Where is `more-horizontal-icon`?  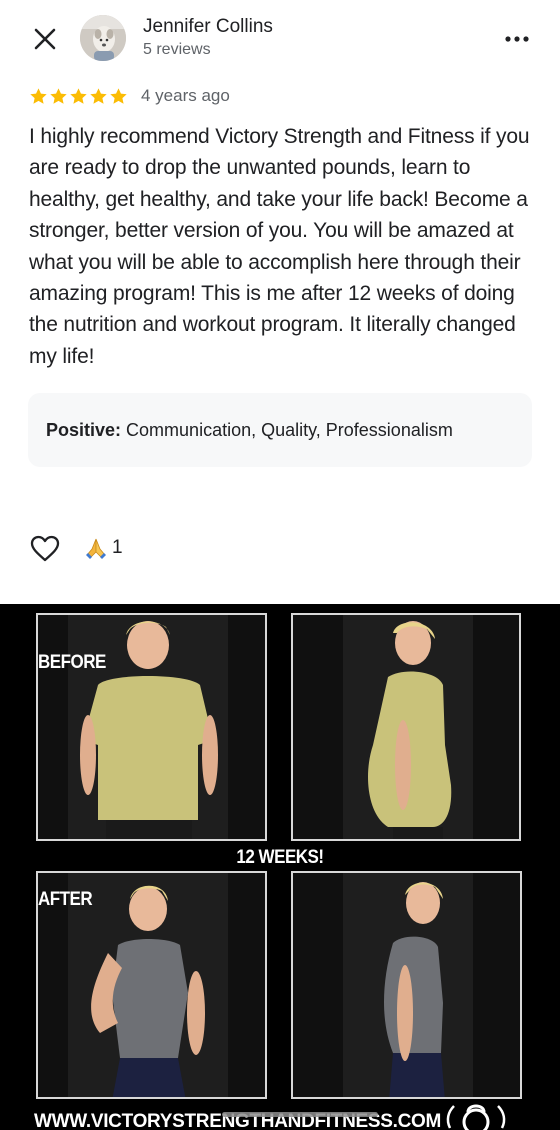 more-horizontal-icon is located at coordinates (517, 39).